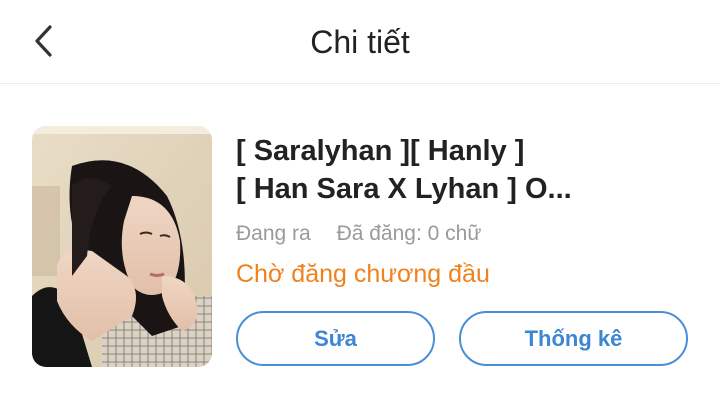 Image resolution: width=720 pixels, height=393 pixels. I want to click on page-title: Chi tiết, so click(360, 42).